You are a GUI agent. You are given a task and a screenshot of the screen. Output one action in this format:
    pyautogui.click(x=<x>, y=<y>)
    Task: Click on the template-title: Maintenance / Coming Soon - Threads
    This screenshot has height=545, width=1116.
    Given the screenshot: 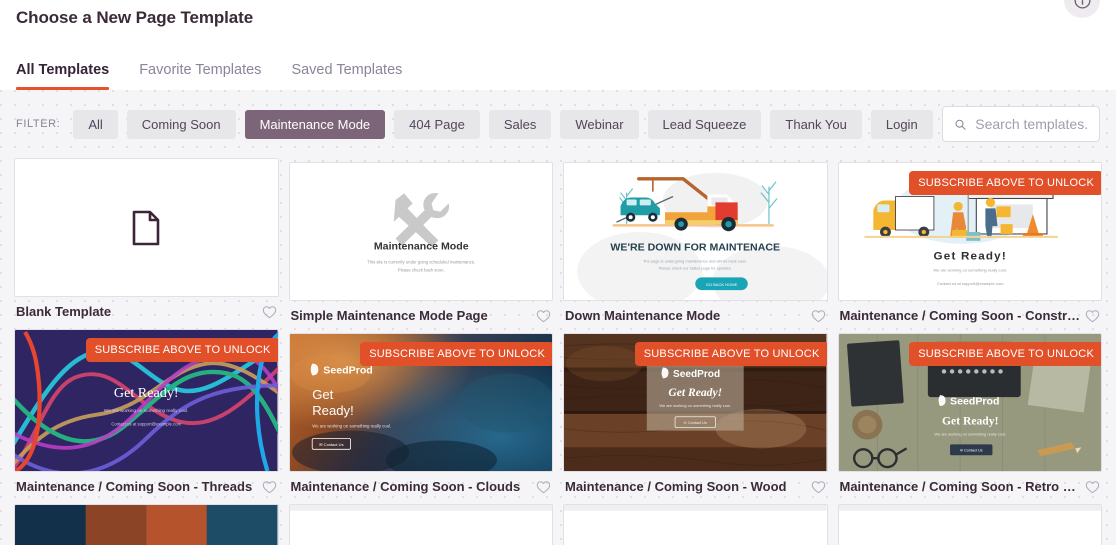 What is the action you would take?
    pyautogui.click(x=134, y=486)
    